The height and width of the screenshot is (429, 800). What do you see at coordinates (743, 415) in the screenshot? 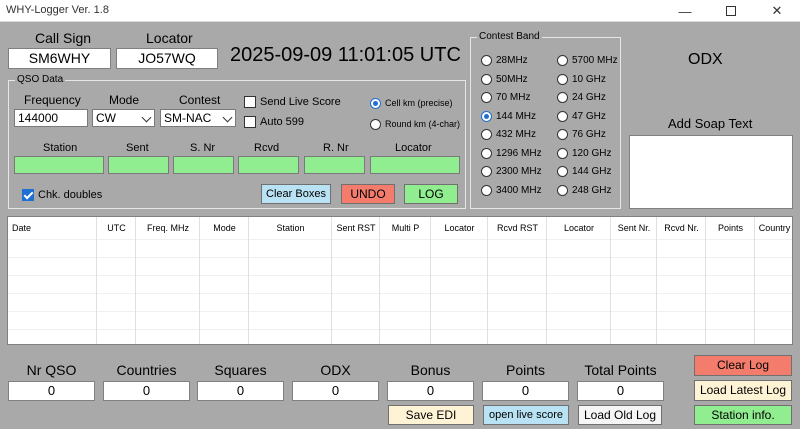
I see `station-info-button: Station info.` at bounding box center [743, 415].